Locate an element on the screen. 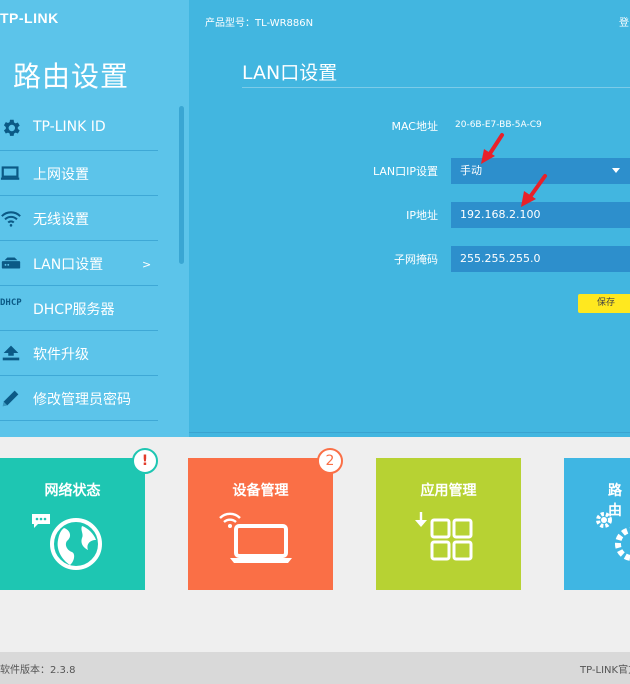  tile-app-management: 应用管理 is located at coordinates (448, 524).